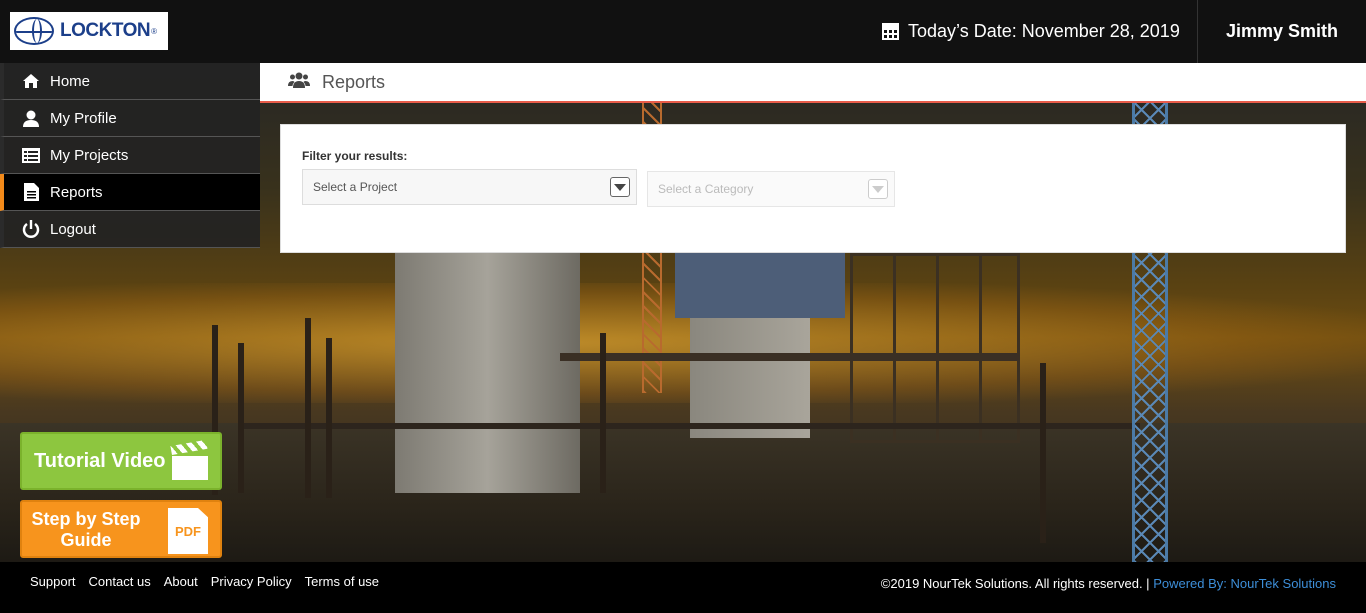  What do you see at coordinates (76, 192) in the screenshot?
I see `sidebar-item-label: Reports` at bounding box center [76, 192].